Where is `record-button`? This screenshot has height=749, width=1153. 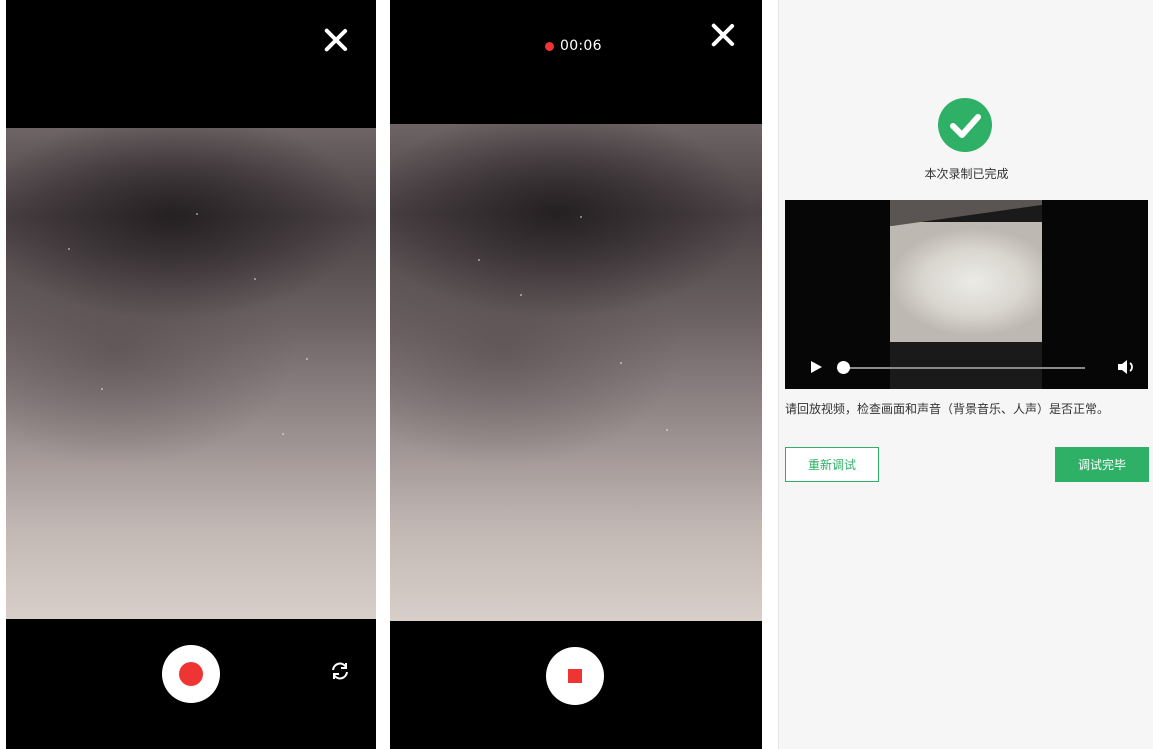 record-button is located at coordinates (191, 674).